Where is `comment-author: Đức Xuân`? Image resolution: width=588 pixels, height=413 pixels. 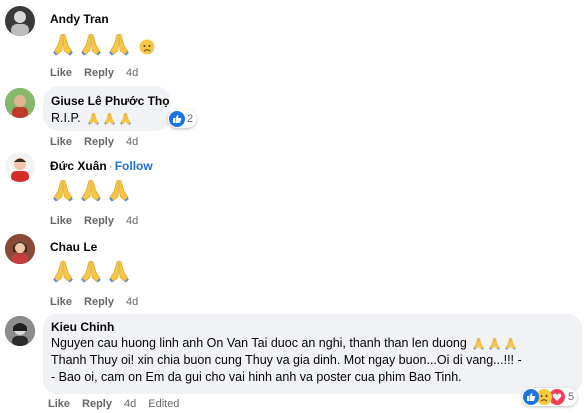
comment-author: Đức Xuân is located at coordinates (78, 166).